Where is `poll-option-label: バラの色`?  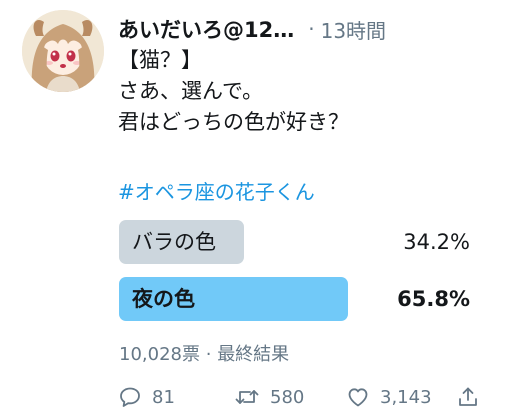
poll-option-label: バラの色 is located at coordinates (174, 242).